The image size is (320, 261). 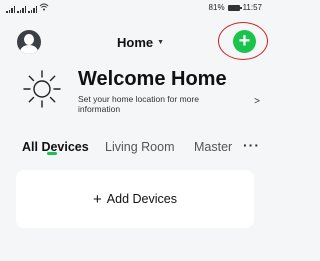 I want to click on status-bar: 81% 11:57, so click(x=135, y=8).